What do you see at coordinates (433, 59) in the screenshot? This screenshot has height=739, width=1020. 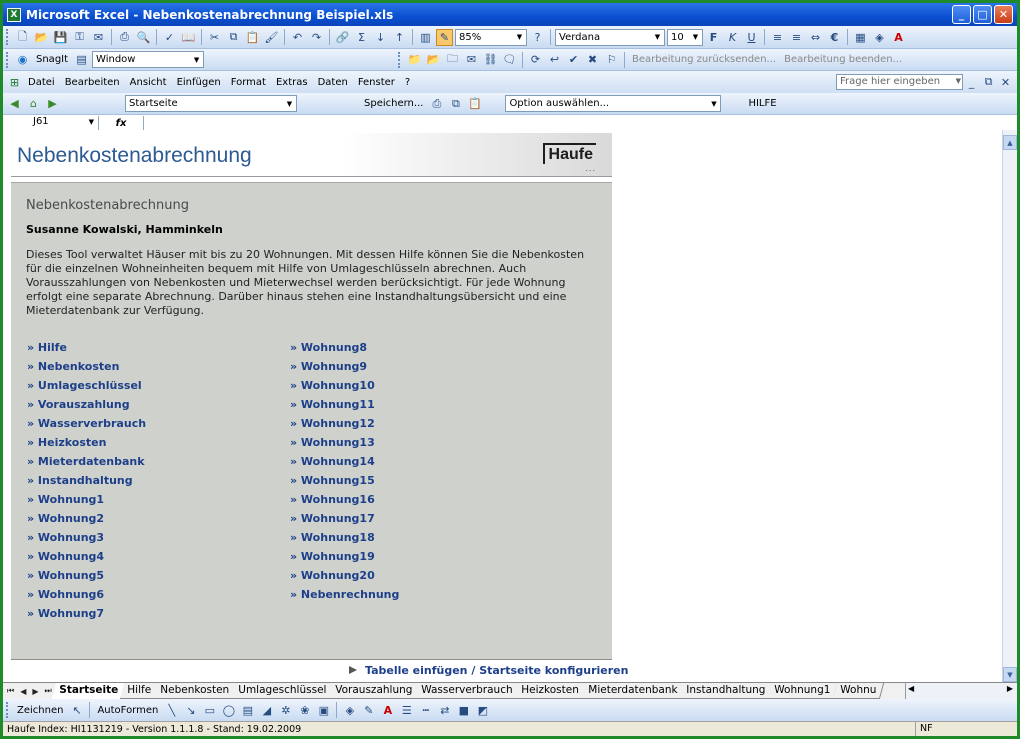 I see `folder-share-icon: 📂` at bounding box center [433, 59].